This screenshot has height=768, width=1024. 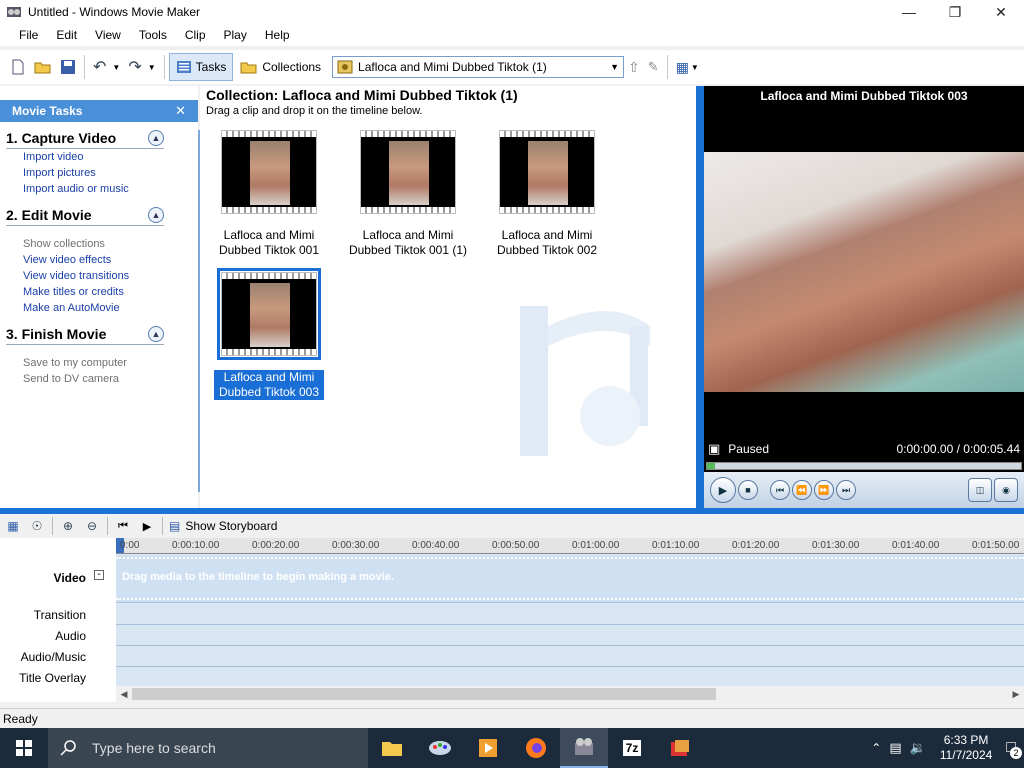 What do you see at coordinates (570, 635) in the screenshot?
I see `audio-track` at bounding box center [570, 635].